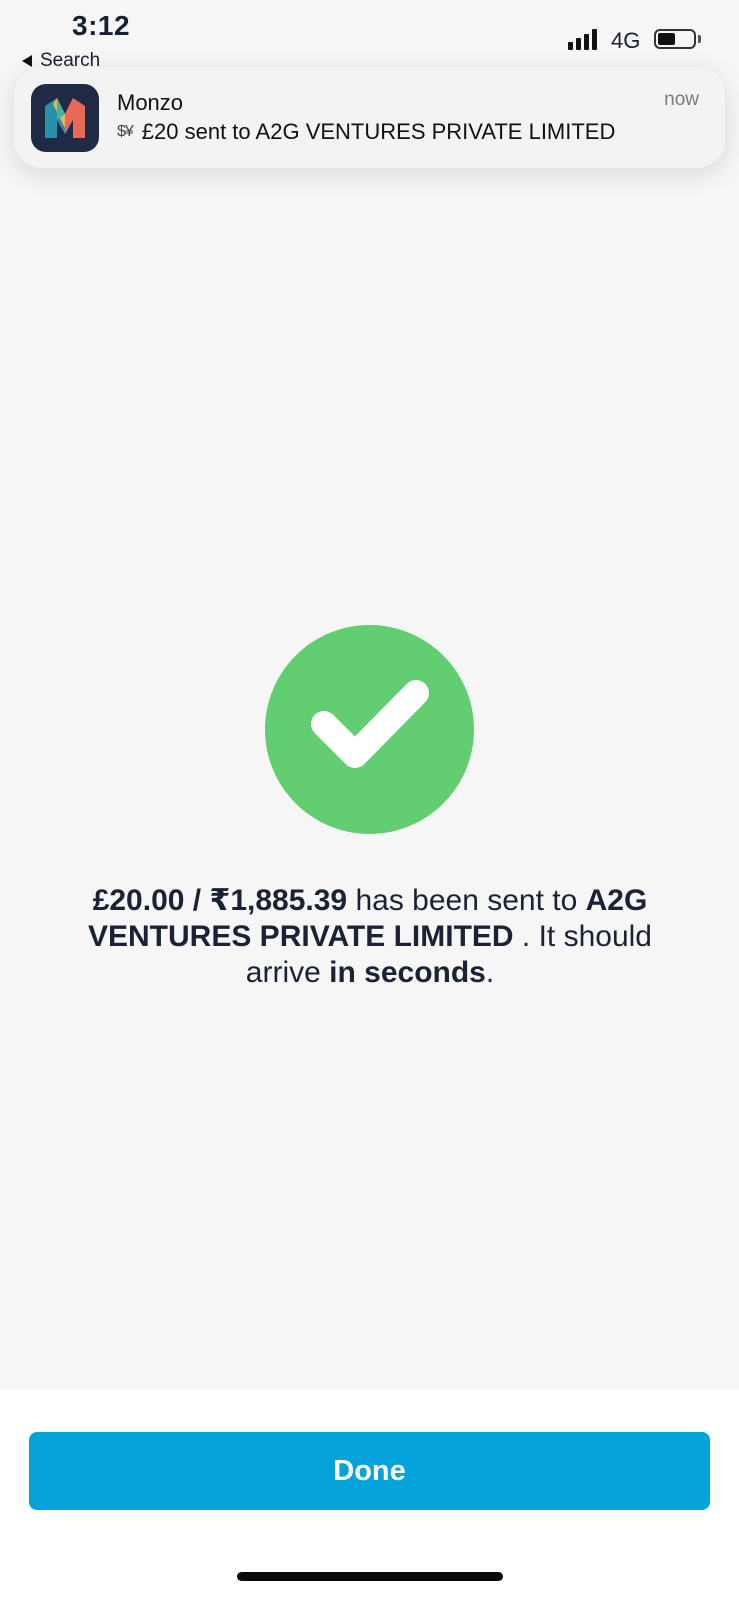  What do you see at coordinates (370, 1576) in the screenshot?
I see `home-indicator` at bounding box center [370, 1576].